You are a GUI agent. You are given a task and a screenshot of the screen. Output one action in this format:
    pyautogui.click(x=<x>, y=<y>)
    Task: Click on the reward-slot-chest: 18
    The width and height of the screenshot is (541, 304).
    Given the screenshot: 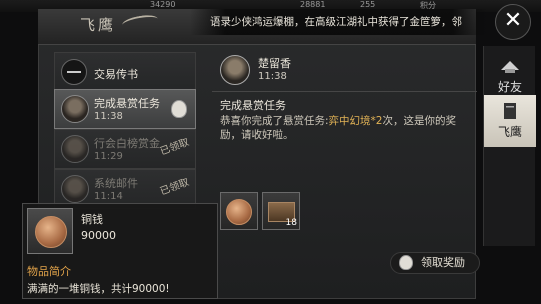 What is the action you would take?
    pyautogui.click(x=281, y=211)
    